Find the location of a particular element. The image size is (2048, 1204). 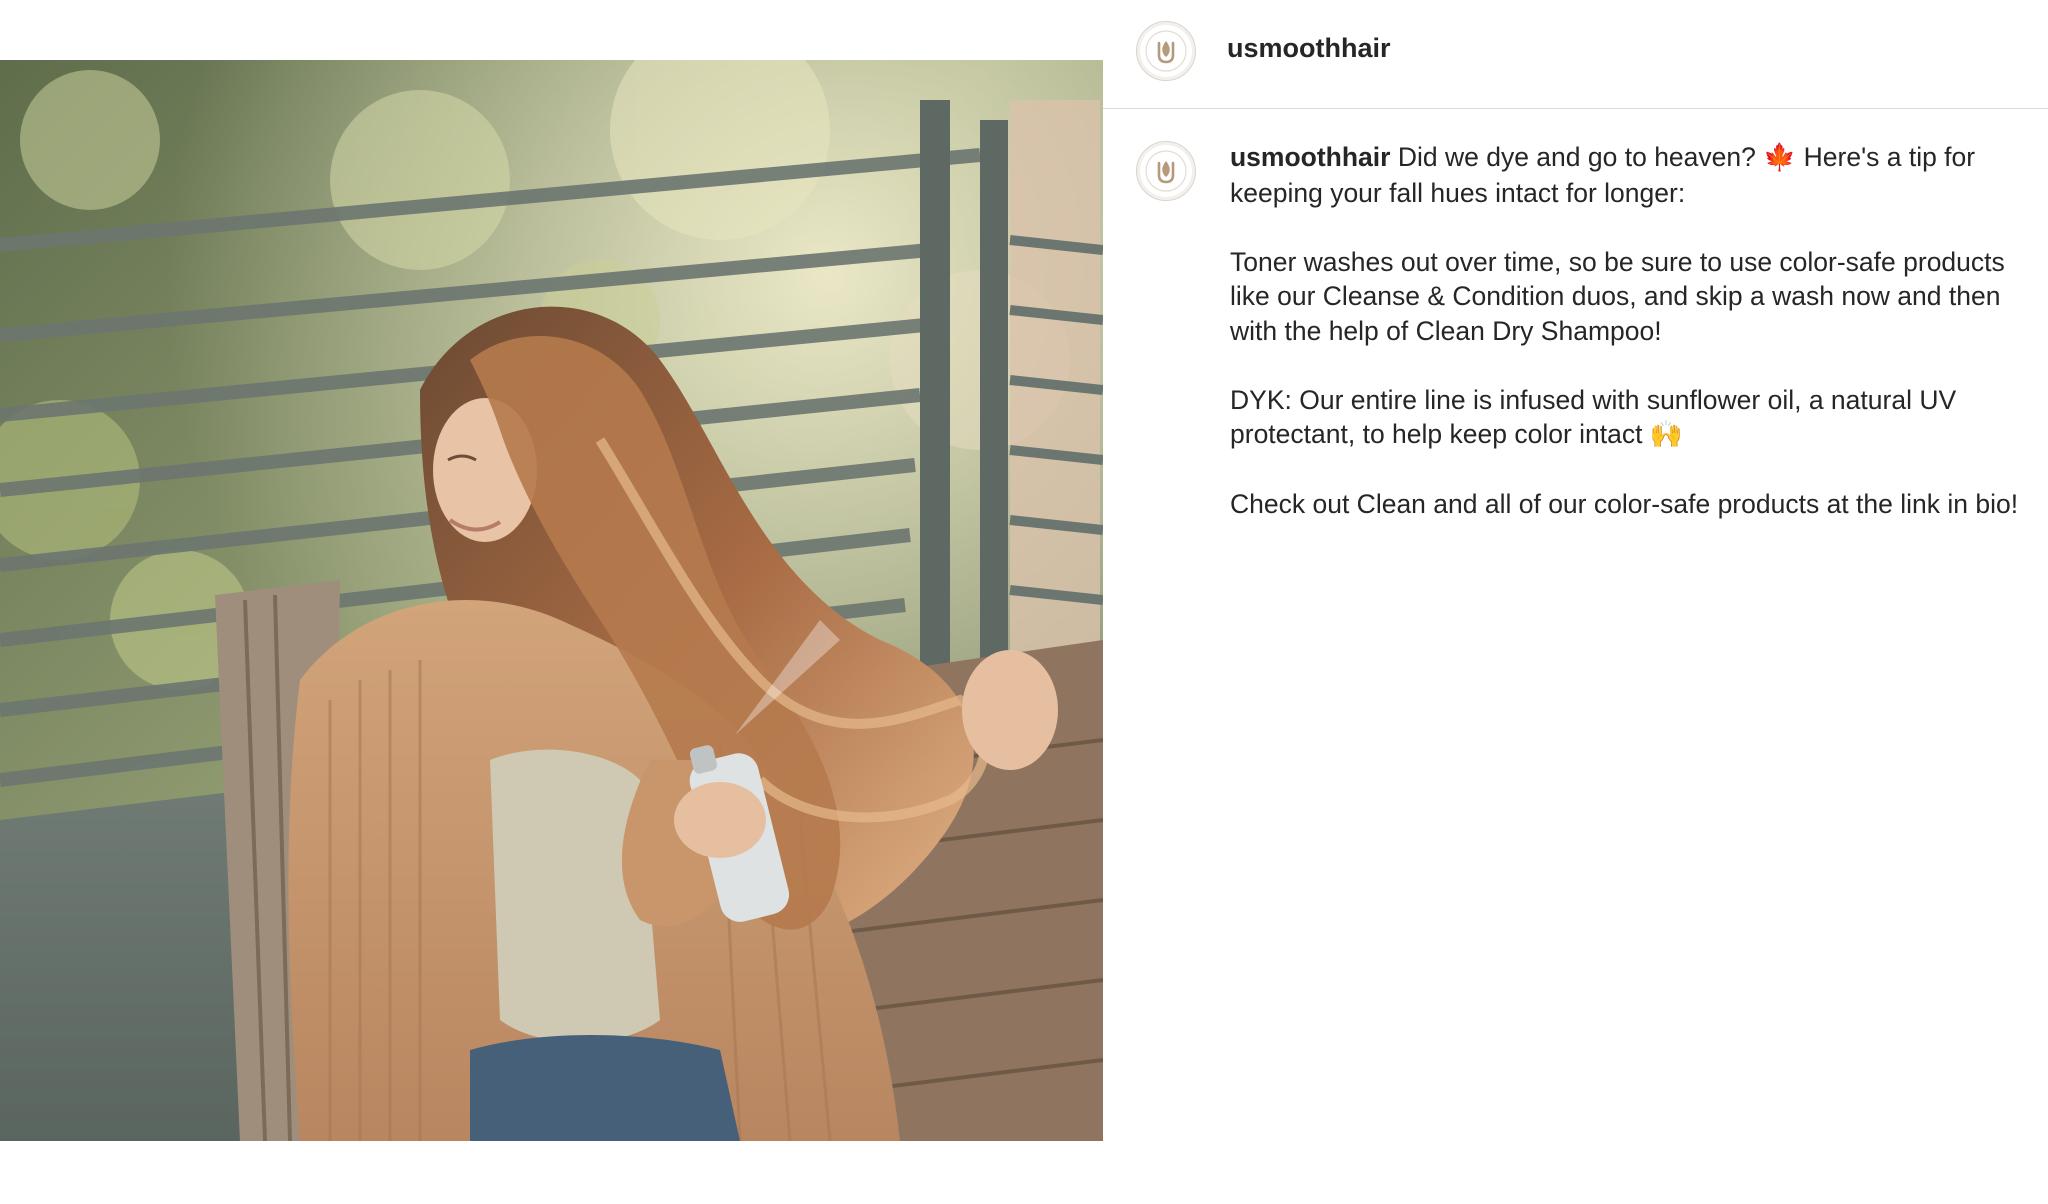

profile-avatar is located at coordinates (1166, 51).